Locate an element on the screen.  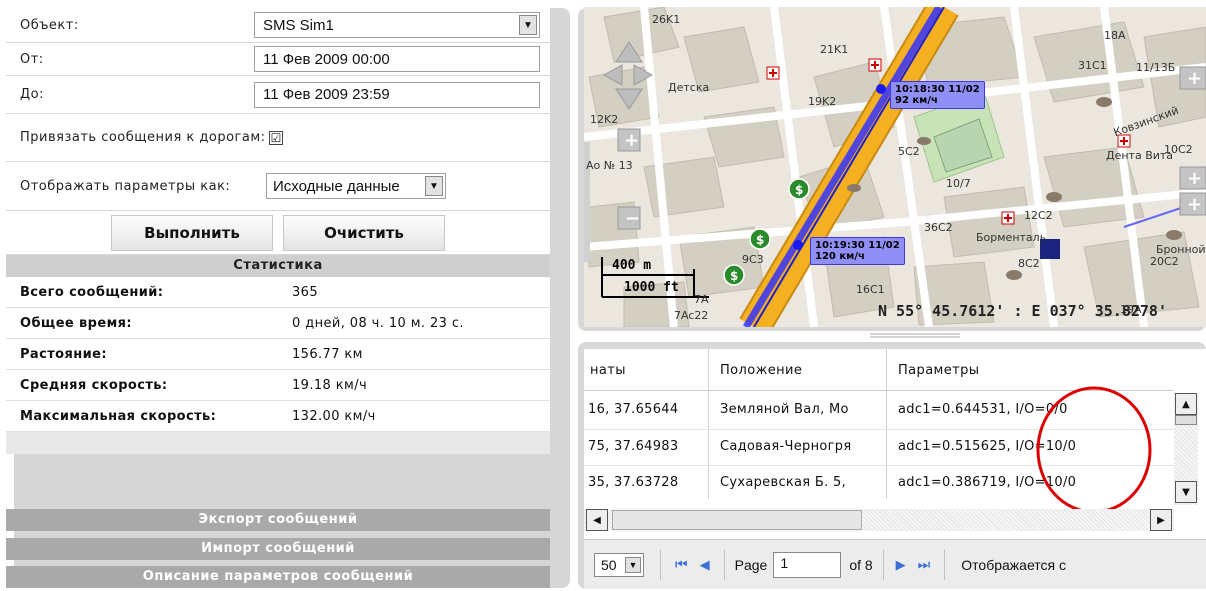
map-label: 20C2 is located at coordinates (1164, 261).